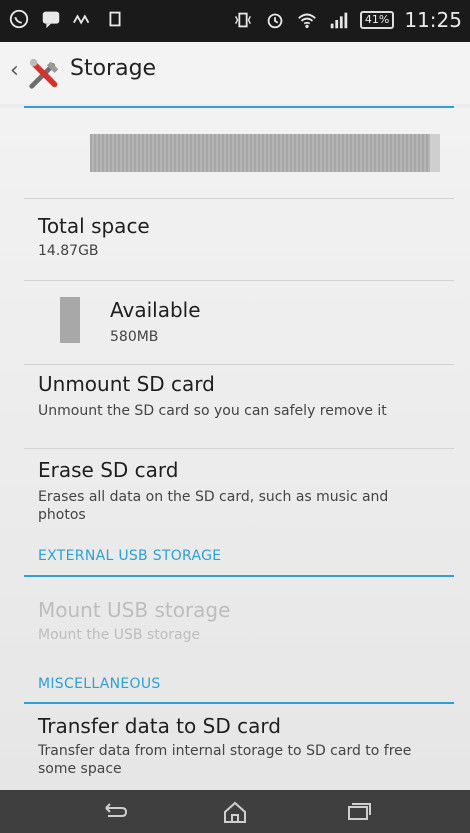 This screenshot has width=470, height=833. I want to click on home-icon, so click(235, 812).